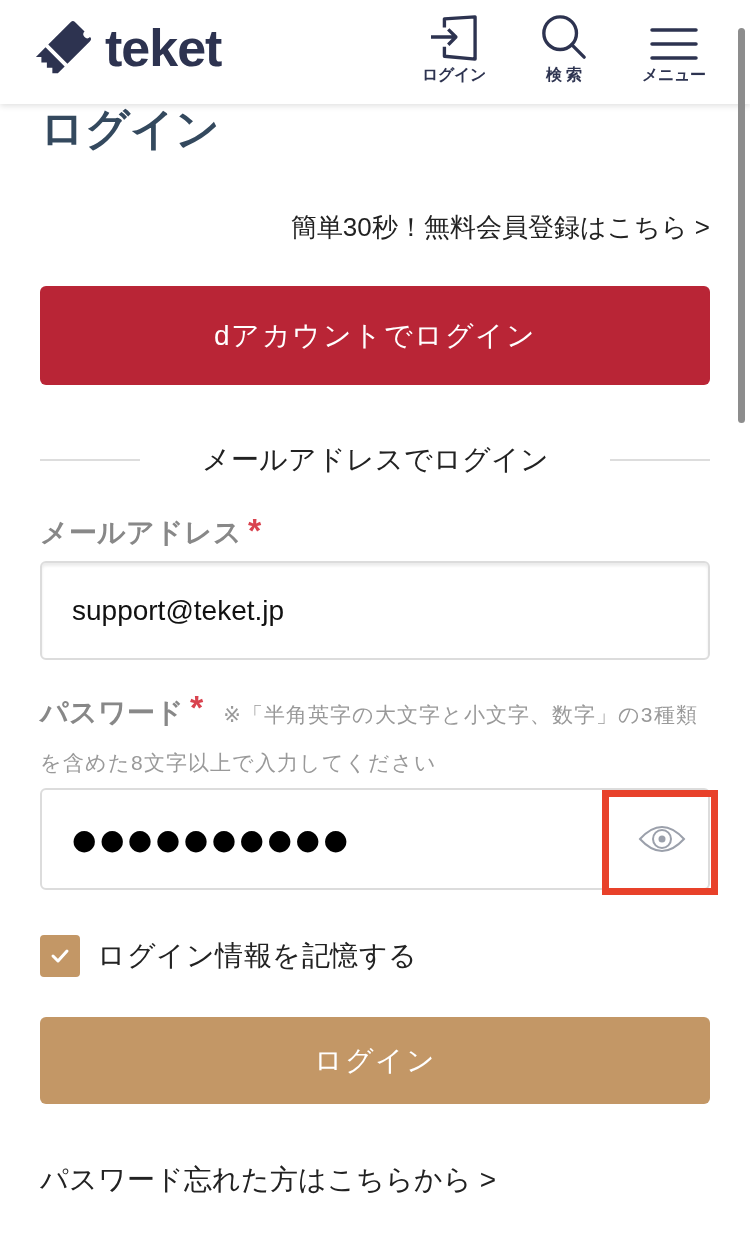 This screenshot has width=750, height=1241. What do you see at coordinates (564, 37) in the screenshot?
I see `search-icon` at bounding box center [564, 37].